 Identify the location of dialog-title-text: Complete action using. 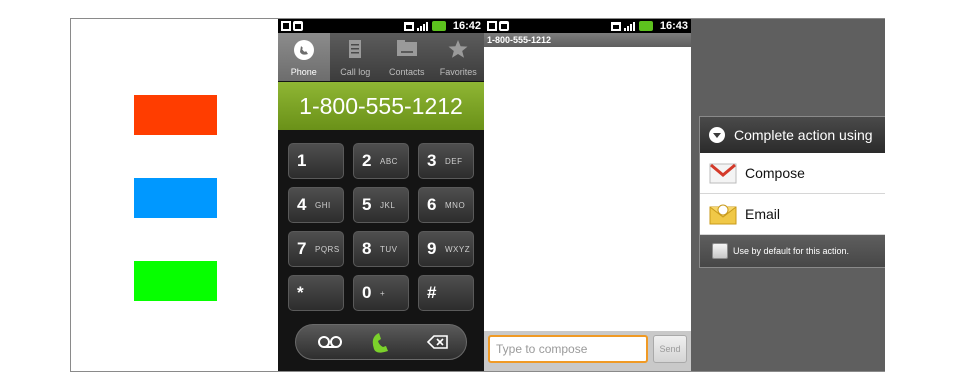
(803, 135).